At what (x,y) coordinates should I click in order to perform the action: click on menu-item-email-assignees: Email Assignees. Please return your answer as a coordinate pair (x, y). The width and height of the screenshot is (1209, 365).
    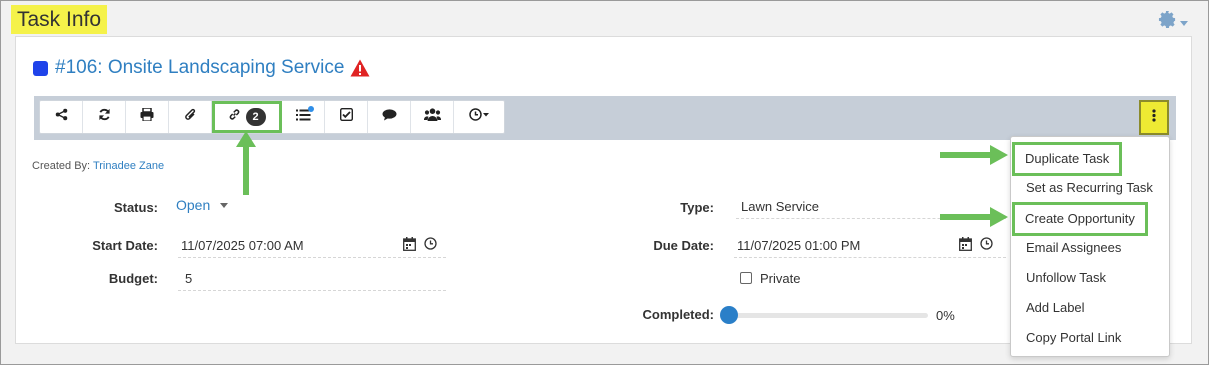
    Looking at the image, I should click on (1090, 248).